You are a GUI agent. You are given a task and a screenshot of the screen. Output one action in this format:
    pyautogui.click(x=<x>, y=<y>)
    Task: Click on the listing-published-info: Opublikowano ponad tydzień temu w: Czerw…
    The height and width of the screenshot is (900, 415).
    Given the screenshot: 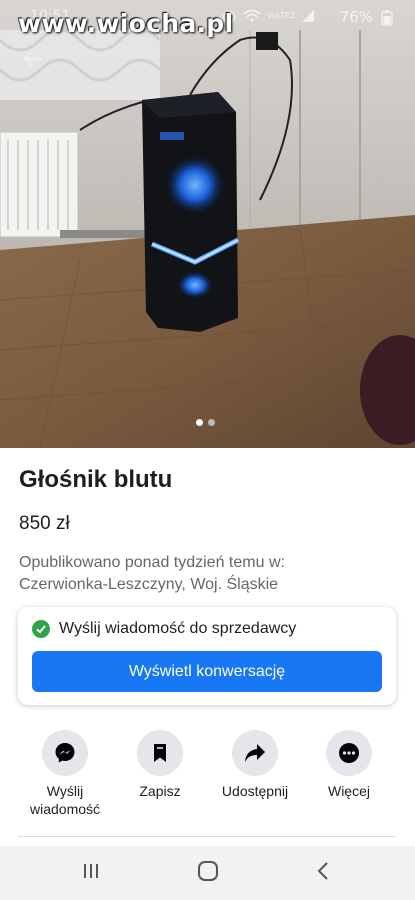 What is the action you would take?
    pyautogui.click(x=152, y=574)
    